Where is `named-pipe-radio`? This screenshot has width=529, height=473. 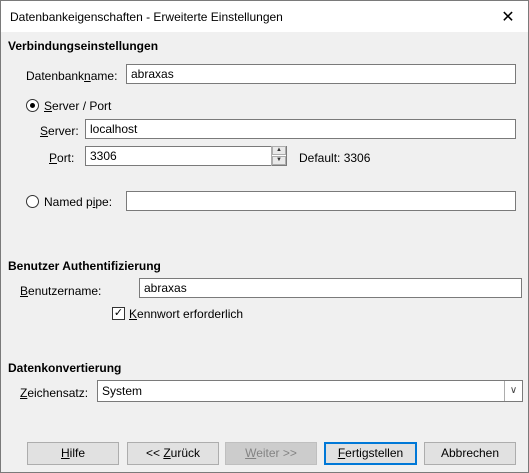
named-pipe-radio is located at coordinates (32, 201).